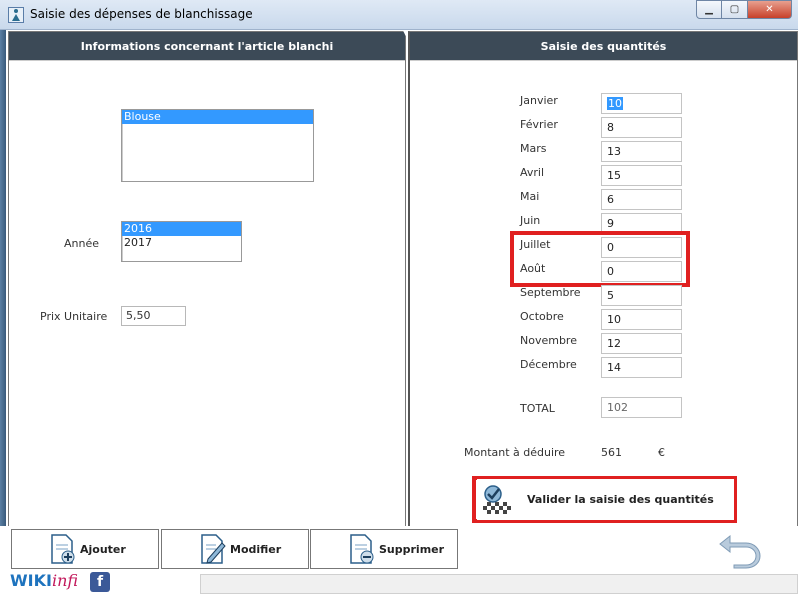  What do you see at coordinates (103, 549) in the screenshot?
I see `add-label: Ajouter` at bounding box center [103, 549].